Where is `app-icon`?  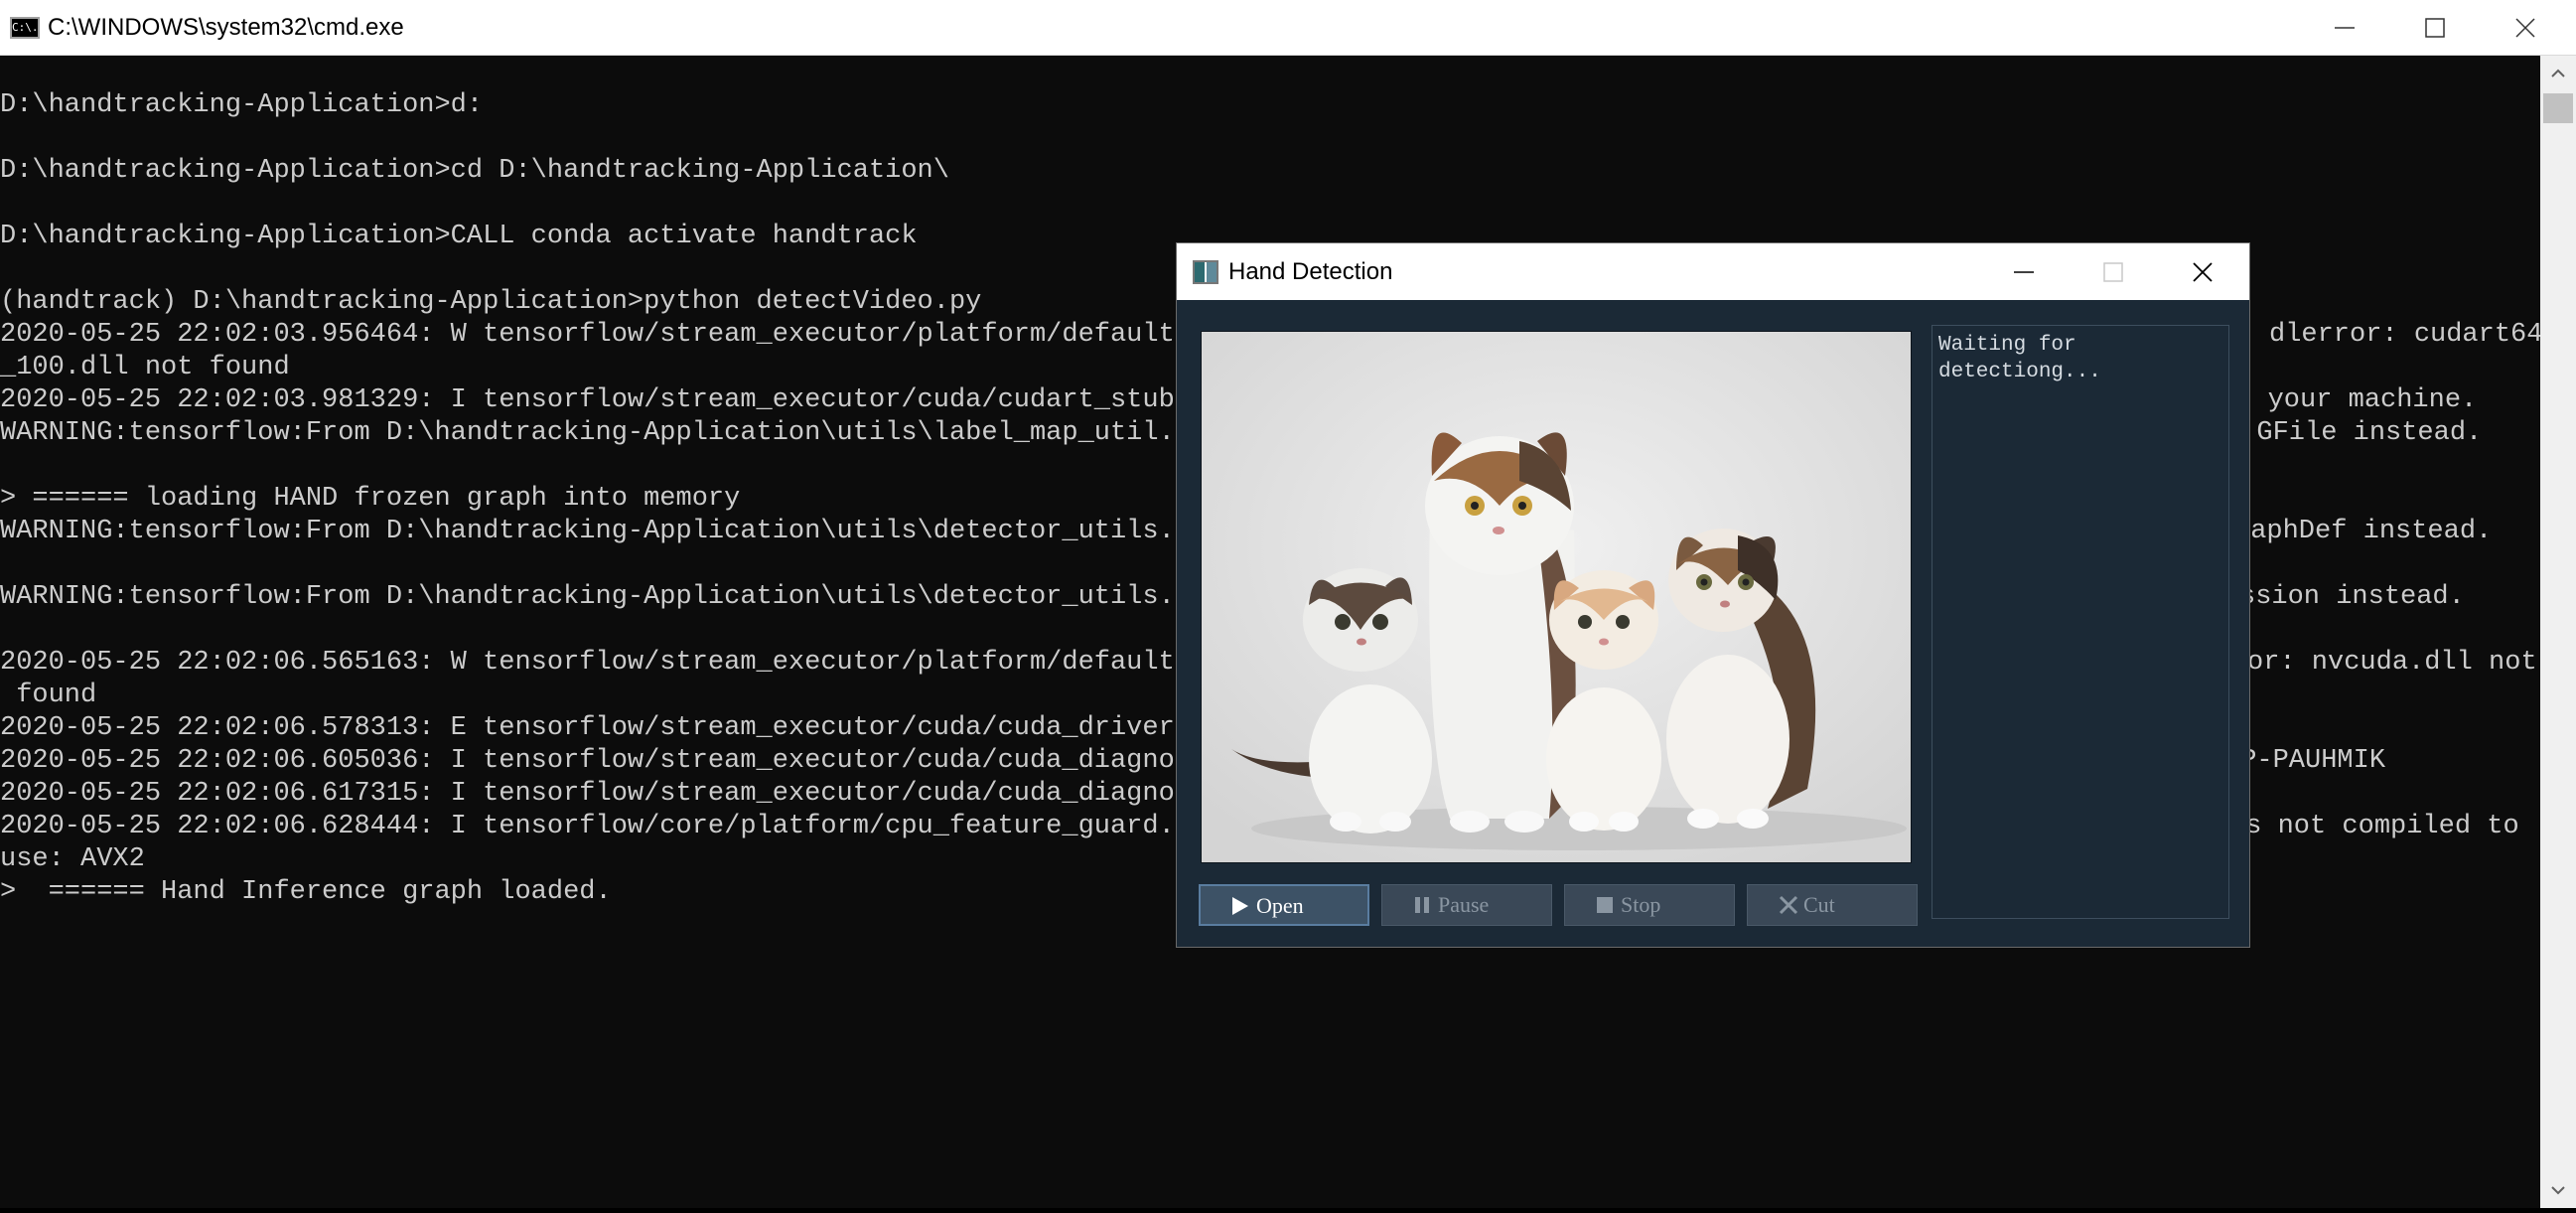 app-icon is located at coordinates (1205, 272).